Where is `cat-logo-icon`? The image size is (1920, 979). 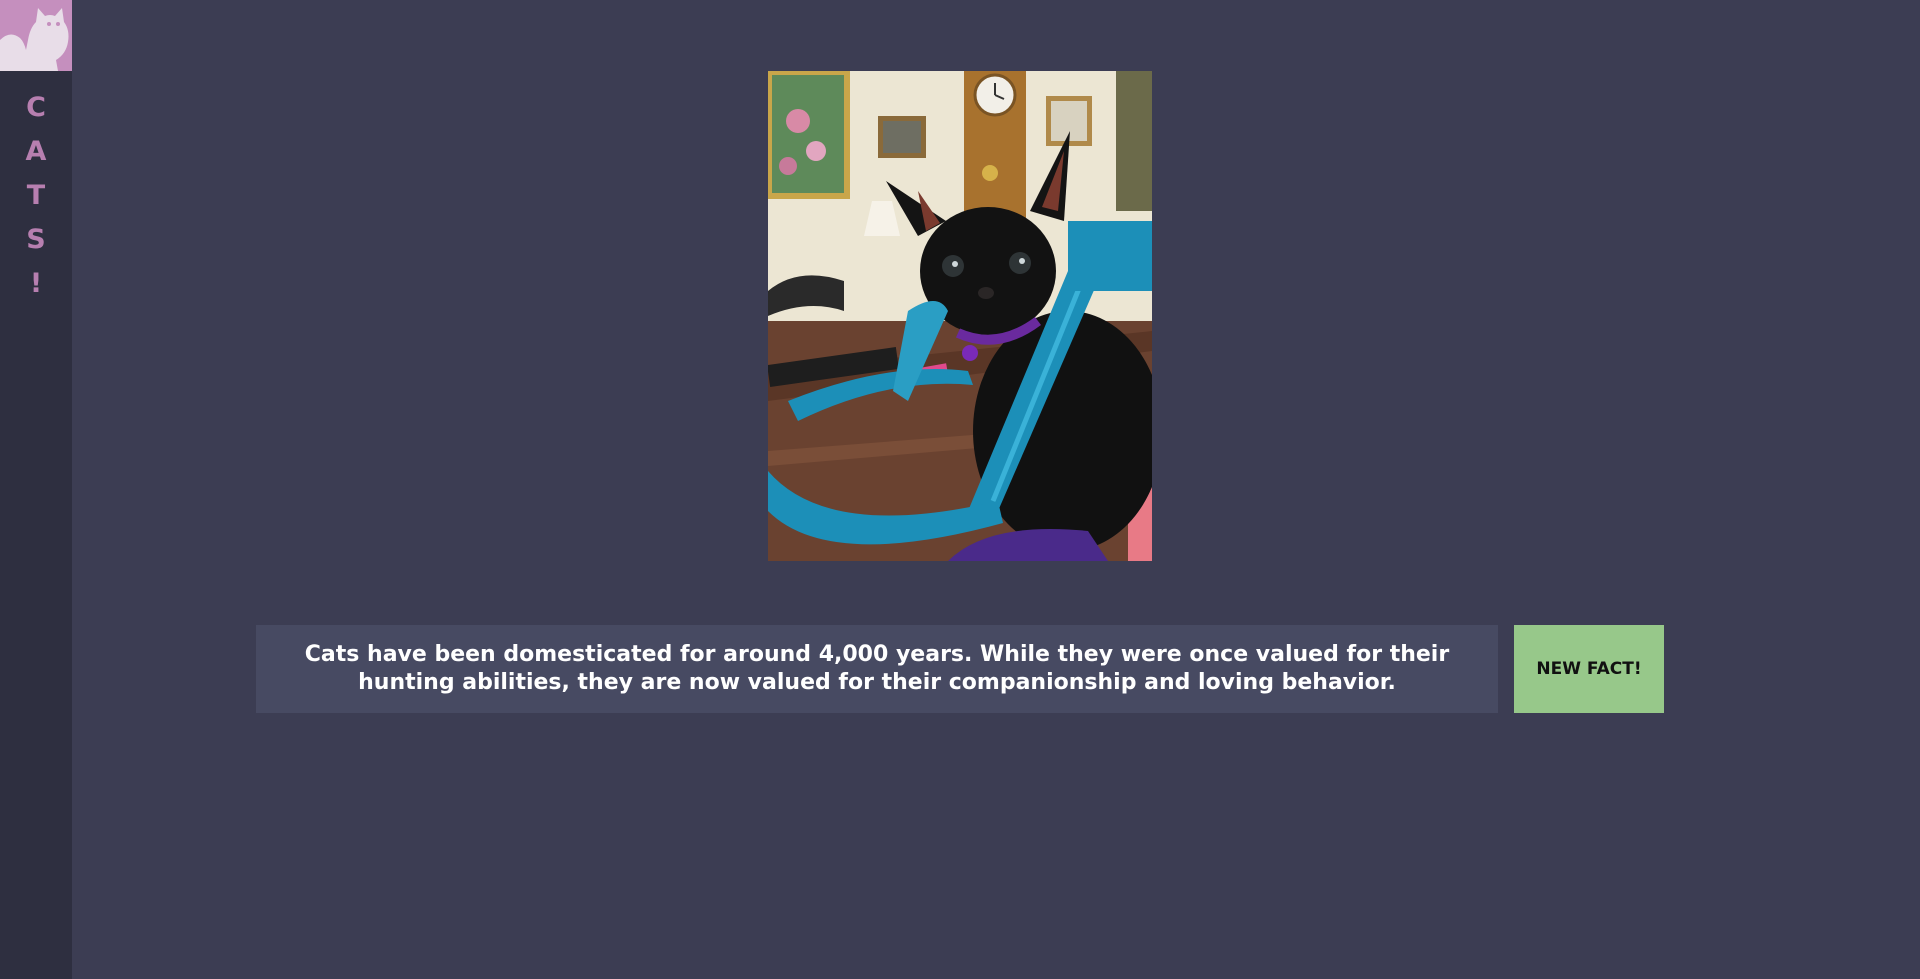
cat-logo-icon is located at coordinates (36, 35).